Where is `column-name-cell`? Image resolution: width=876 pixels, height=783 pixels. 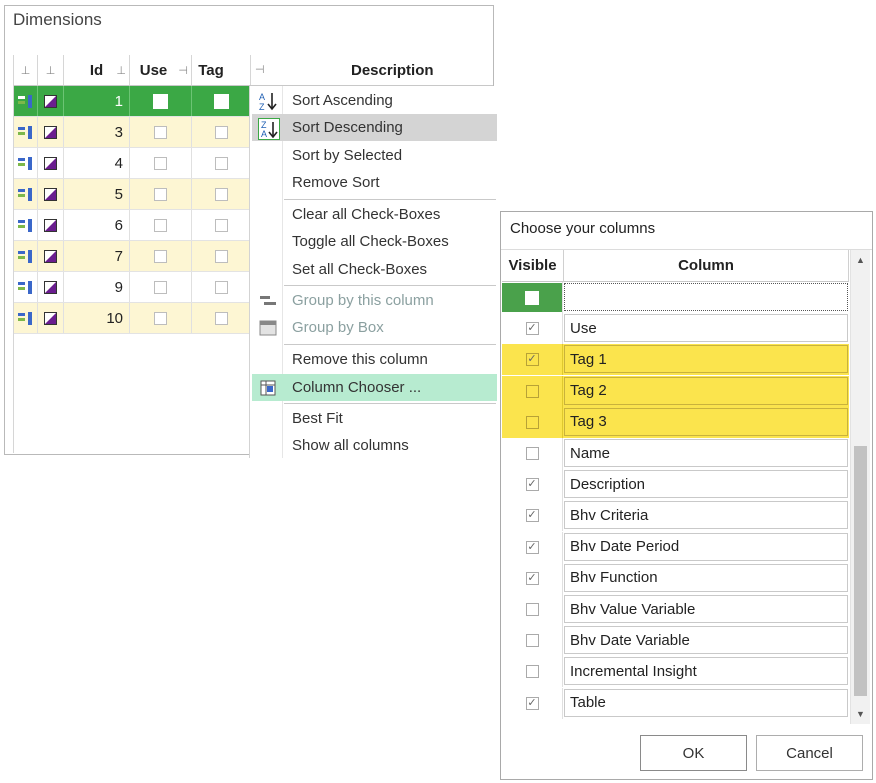 column-name-cell is located at coordinates (706, 297).